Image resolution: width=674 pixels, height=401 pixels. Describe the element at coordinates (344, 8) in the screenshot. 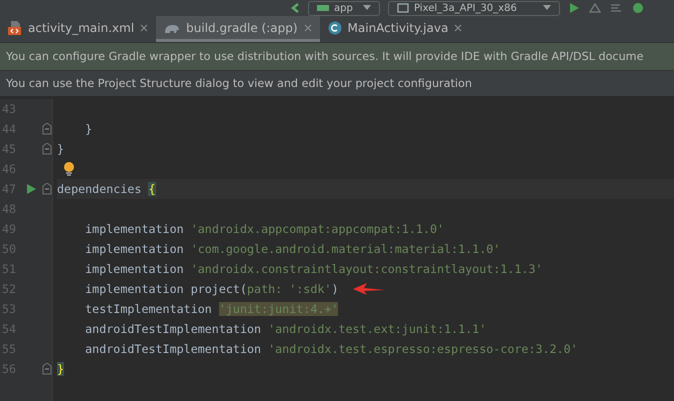

I see `run-config-dropdown: app` at that location.